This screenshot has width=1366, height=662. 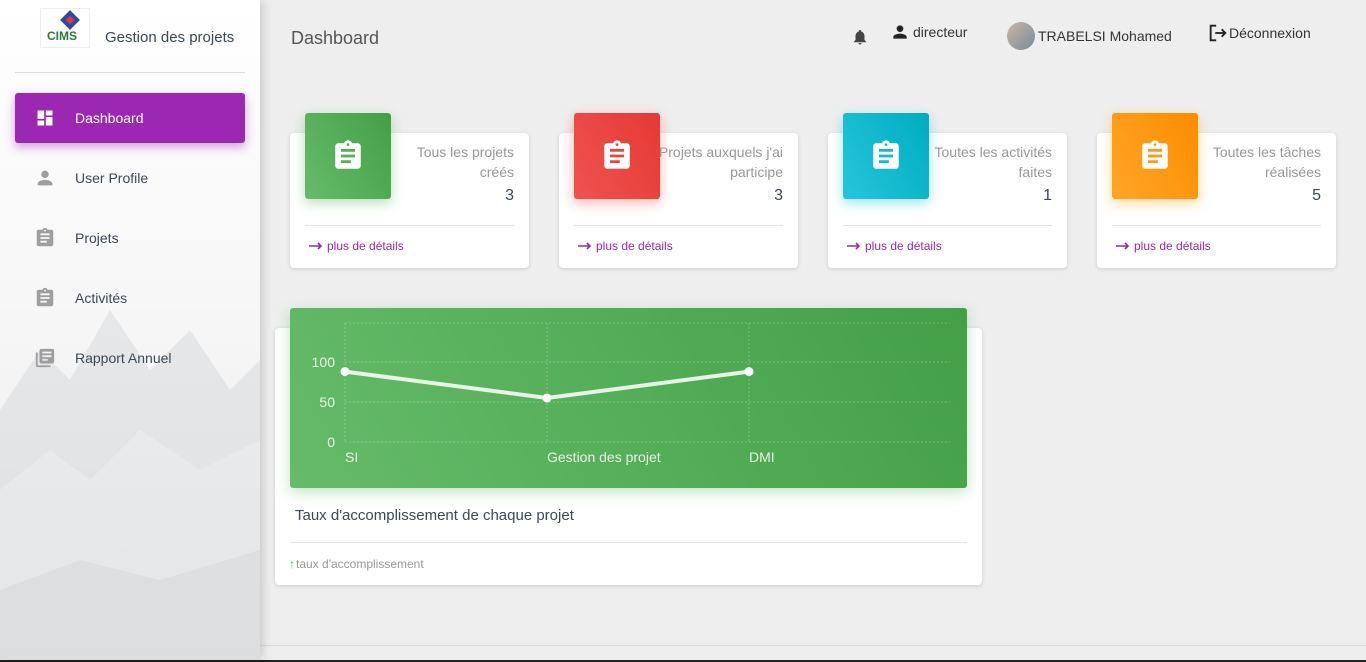 What do you see at coordinates (327, 402) in the screenshot?
I see `y-tick-label: 50` at bounding box center [327, 402].